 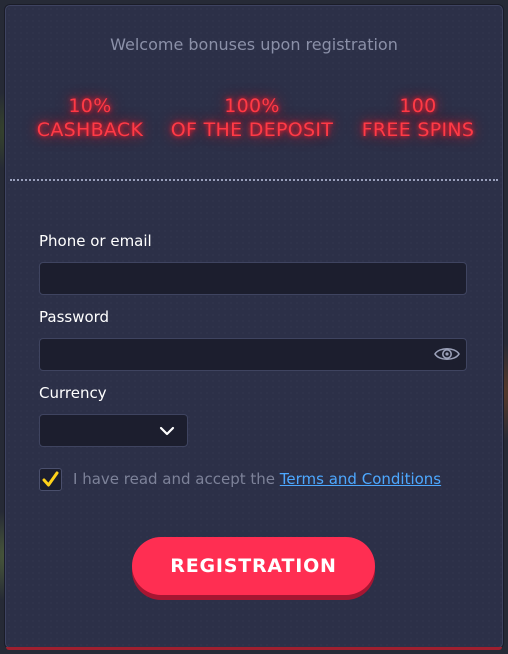 I want to click on password-input, so click(x=253, y=354).